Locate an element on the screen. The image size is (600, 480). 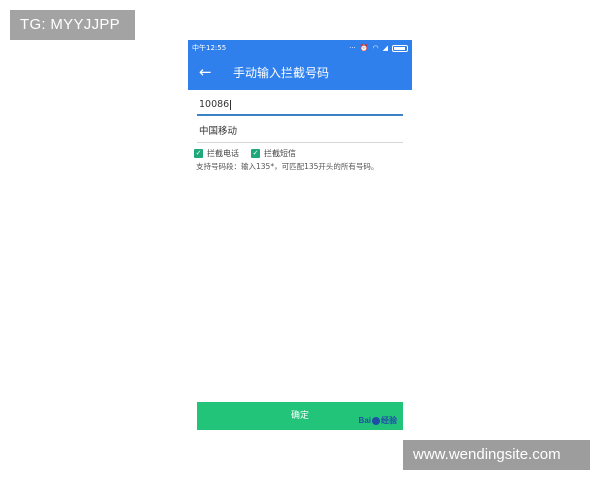
number-input-value: 10086 is located at coordinates (214, 104).